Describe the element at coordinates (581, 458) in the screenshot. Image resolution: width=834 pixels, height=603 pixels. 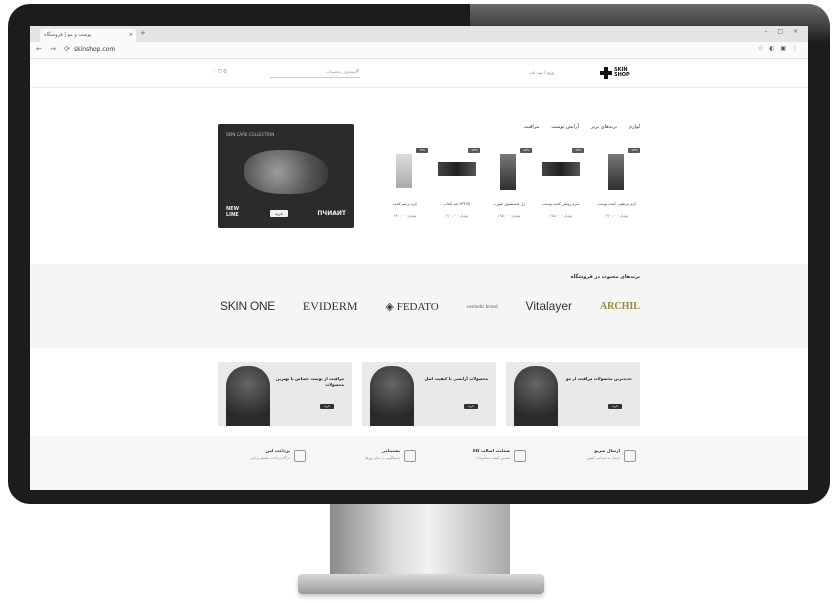
I see `service-item: ارسال سریع ارسال به سراسر کشور` at that location.